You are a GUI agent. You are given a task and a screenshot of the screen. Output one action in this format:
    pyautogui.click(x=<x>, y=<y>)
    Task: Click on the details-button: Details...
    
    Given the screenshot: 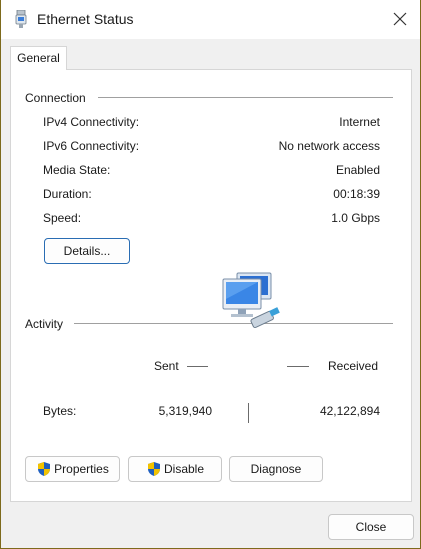 What is the action you would take?
    pyautogui.click(x=87, y=251)
    